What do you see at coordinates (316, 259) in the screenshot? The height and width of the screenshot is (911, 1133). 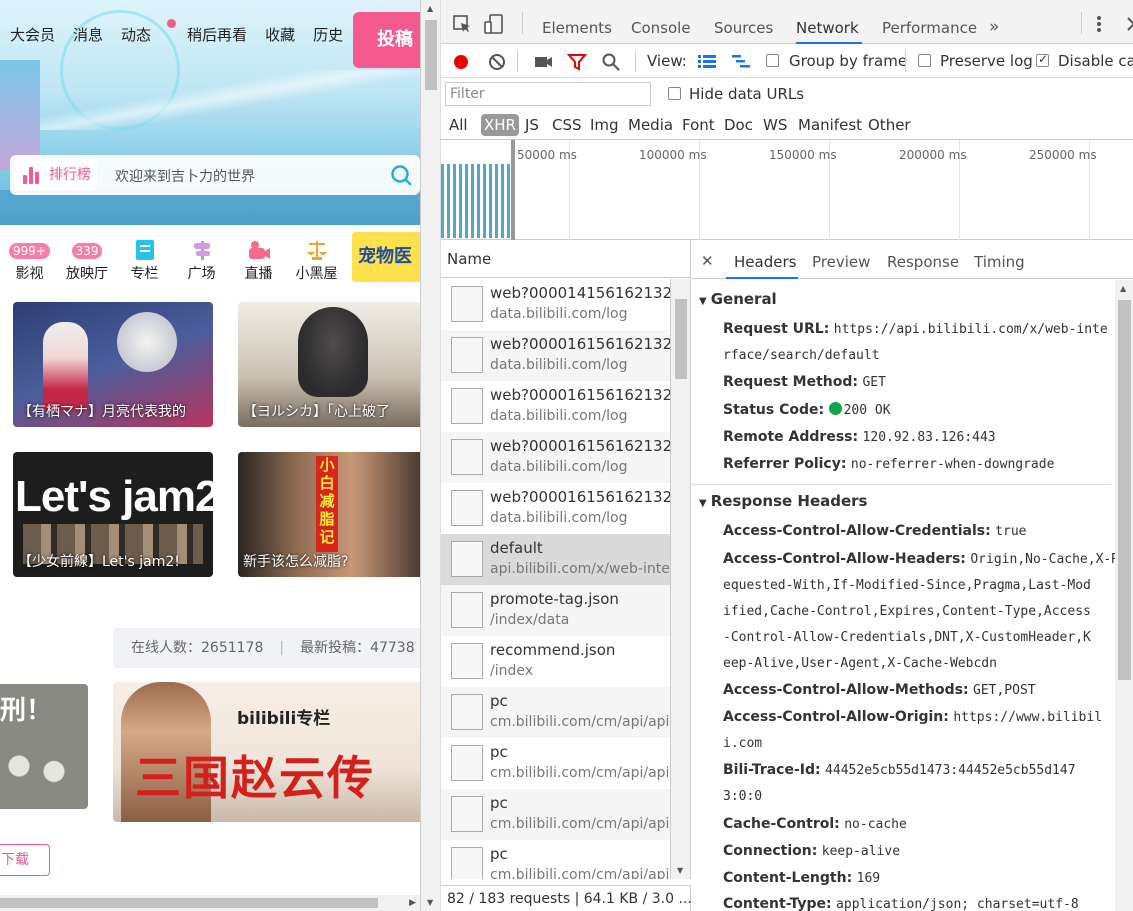 I see `category-blackroom: 小黑屋` at bounding box center [316, 259].